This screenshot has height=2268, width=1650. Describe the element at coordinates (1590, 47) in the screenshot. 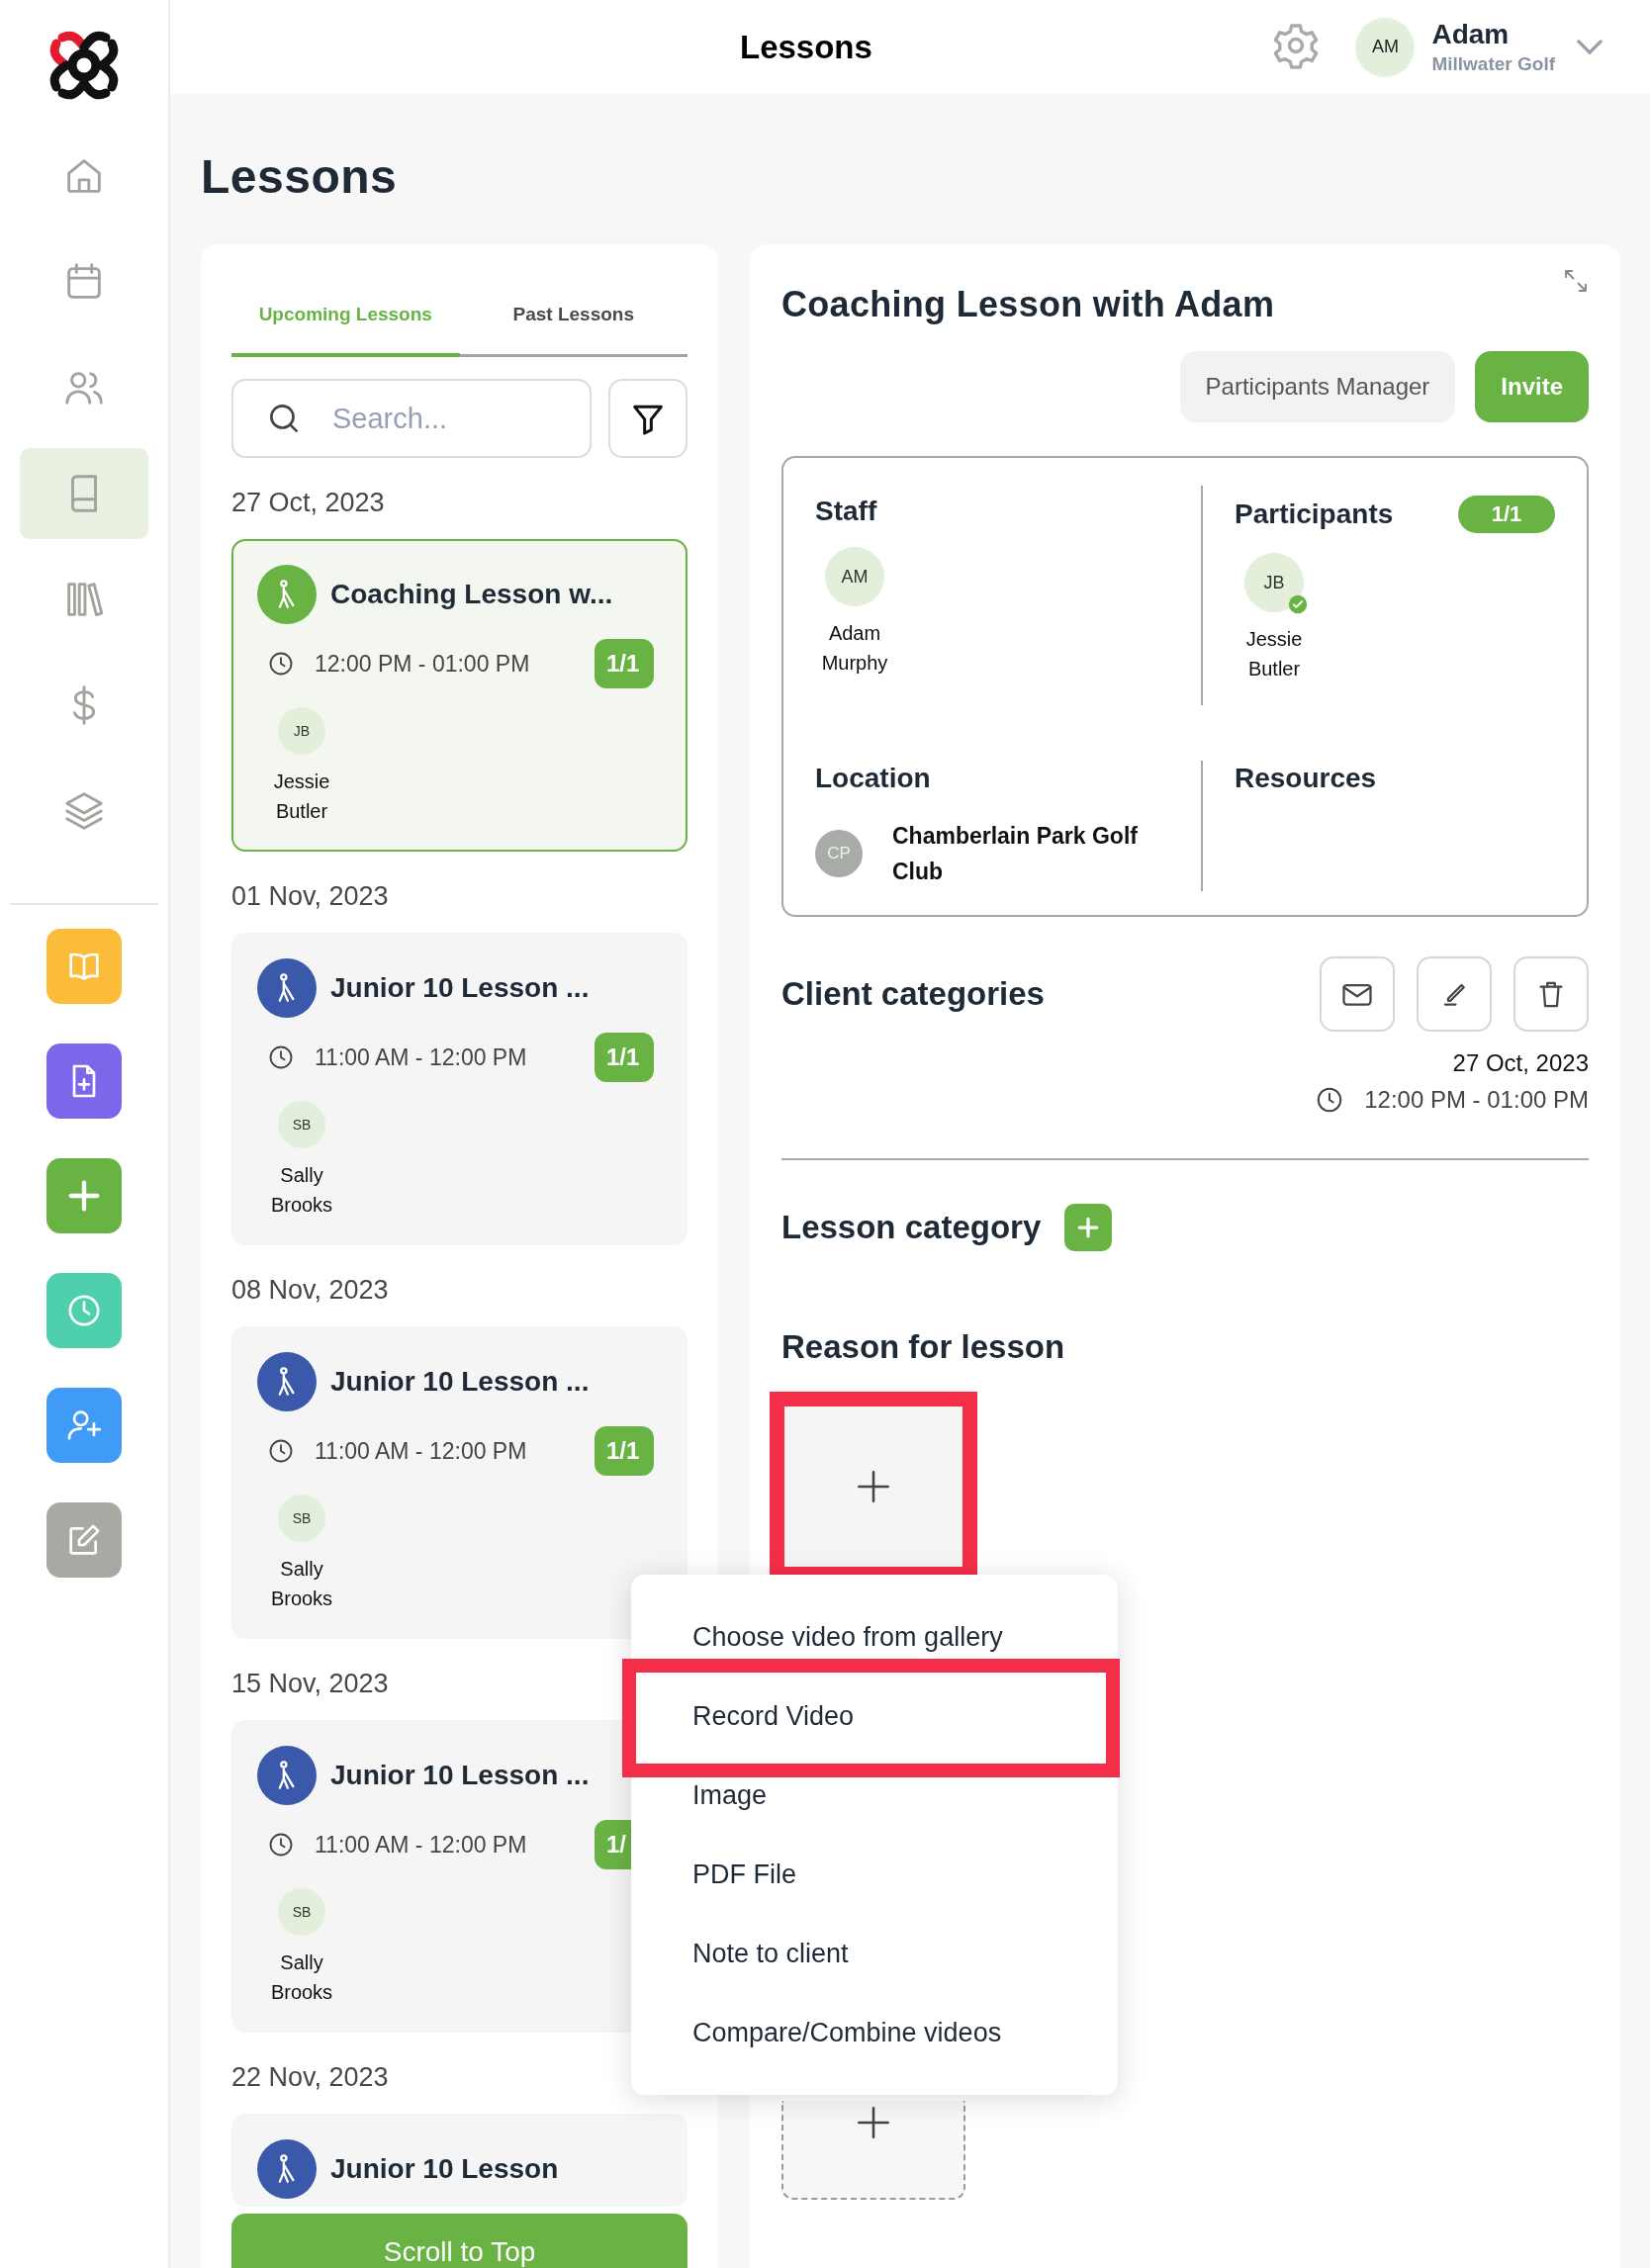

I see `chevron-down-icon` at that location.